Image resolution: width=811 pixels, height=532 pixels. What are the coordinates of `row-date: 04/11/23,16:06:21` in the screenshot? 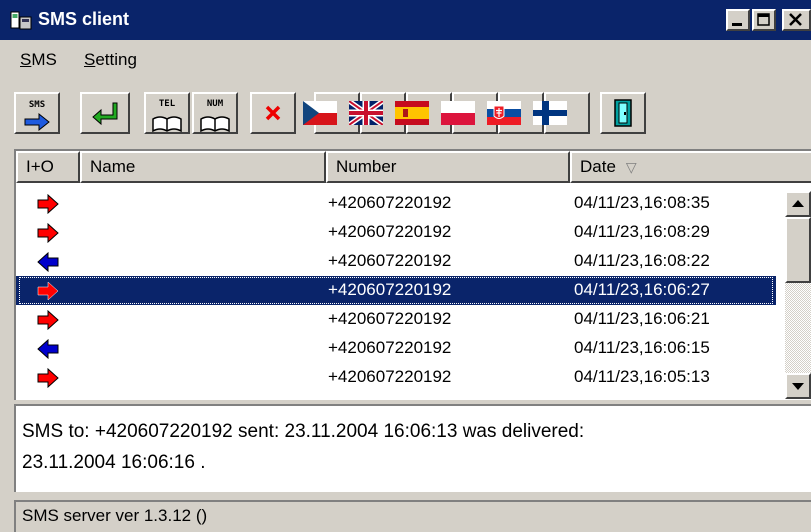 It's located at (642, 318).